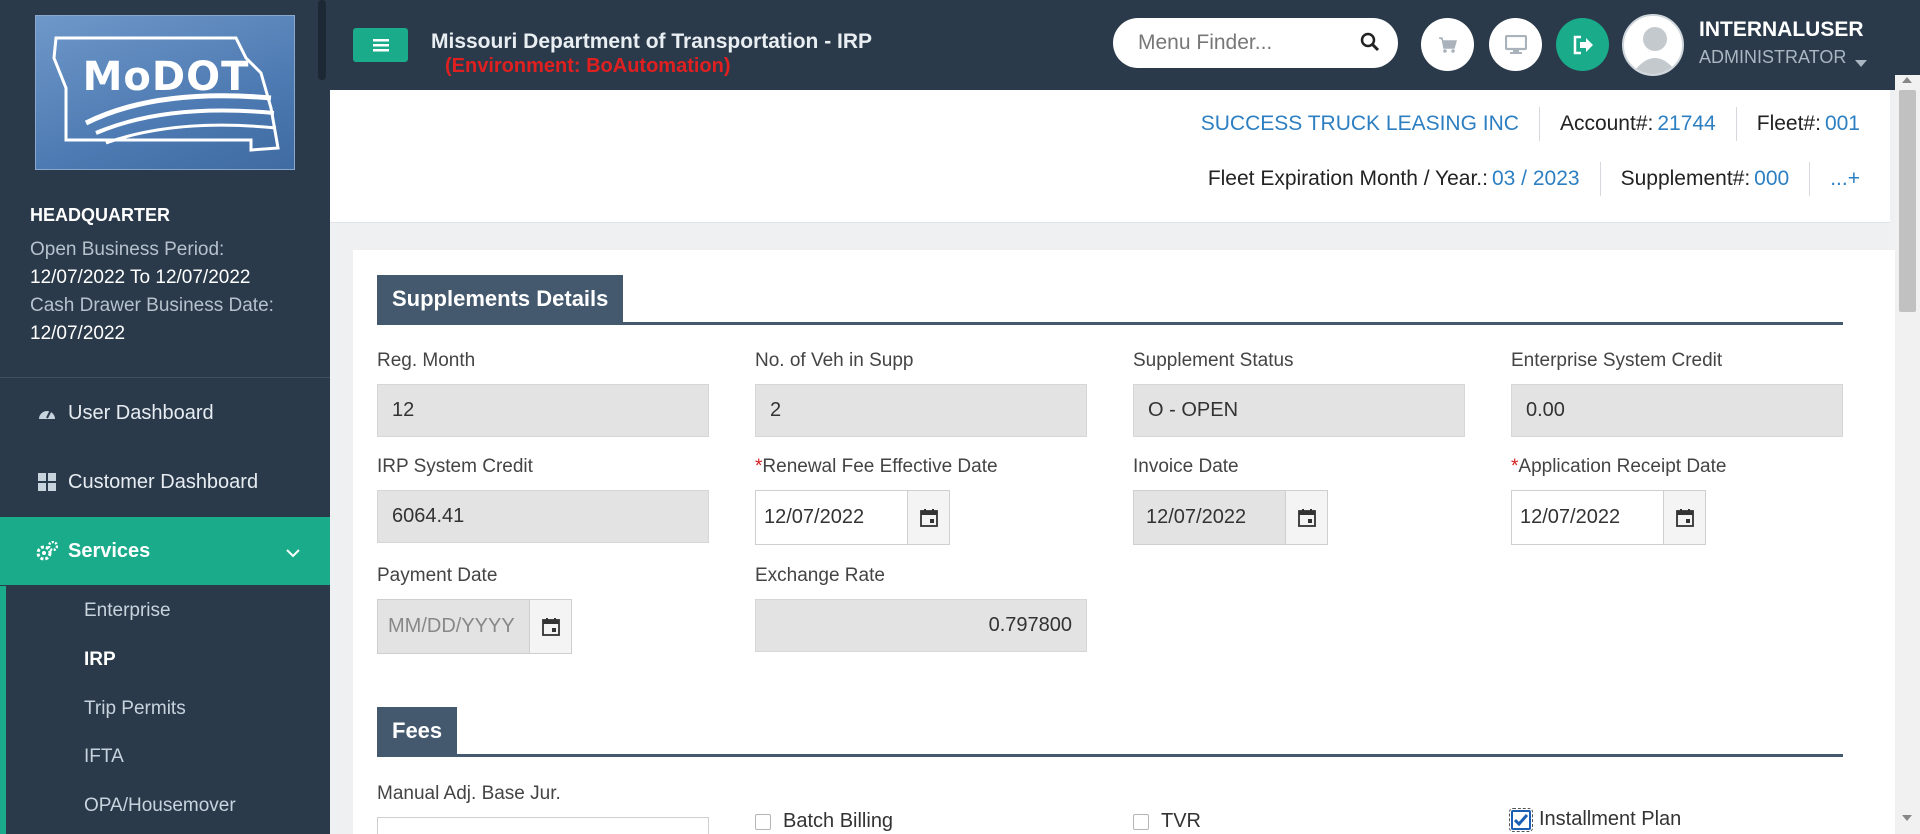 This screenshot has height=834, width=1920. I want to click on receipt-date-group: 12/07/2022, so click(1677, 517).